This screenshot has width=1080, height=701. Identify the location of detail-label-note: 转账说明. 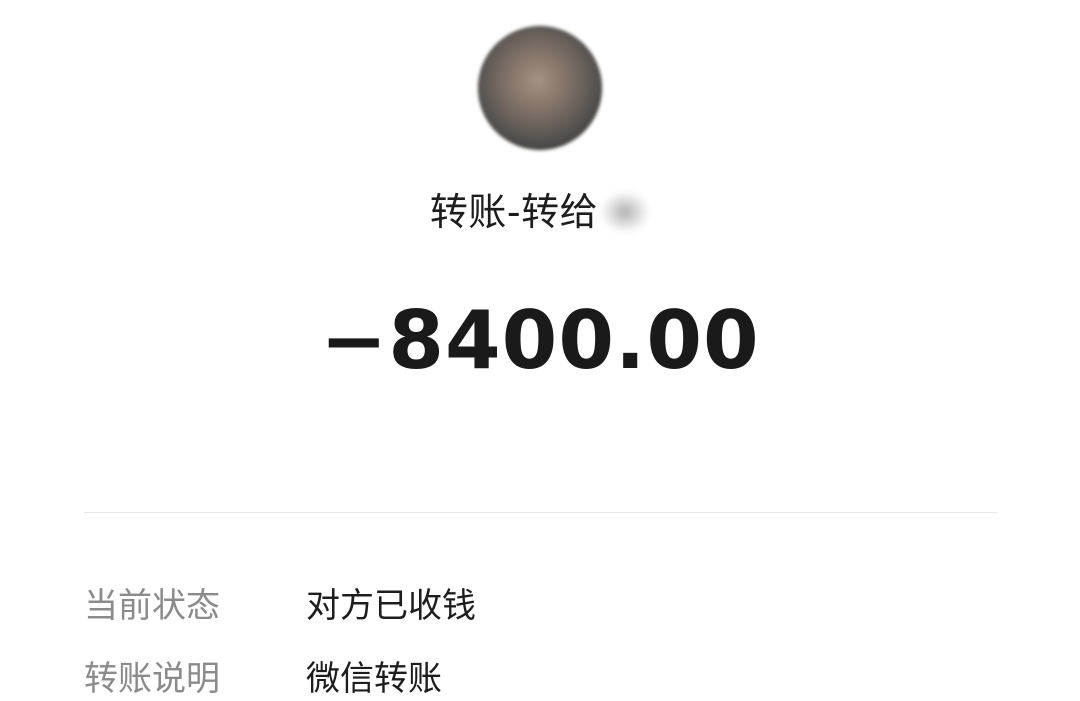
(152, 678).